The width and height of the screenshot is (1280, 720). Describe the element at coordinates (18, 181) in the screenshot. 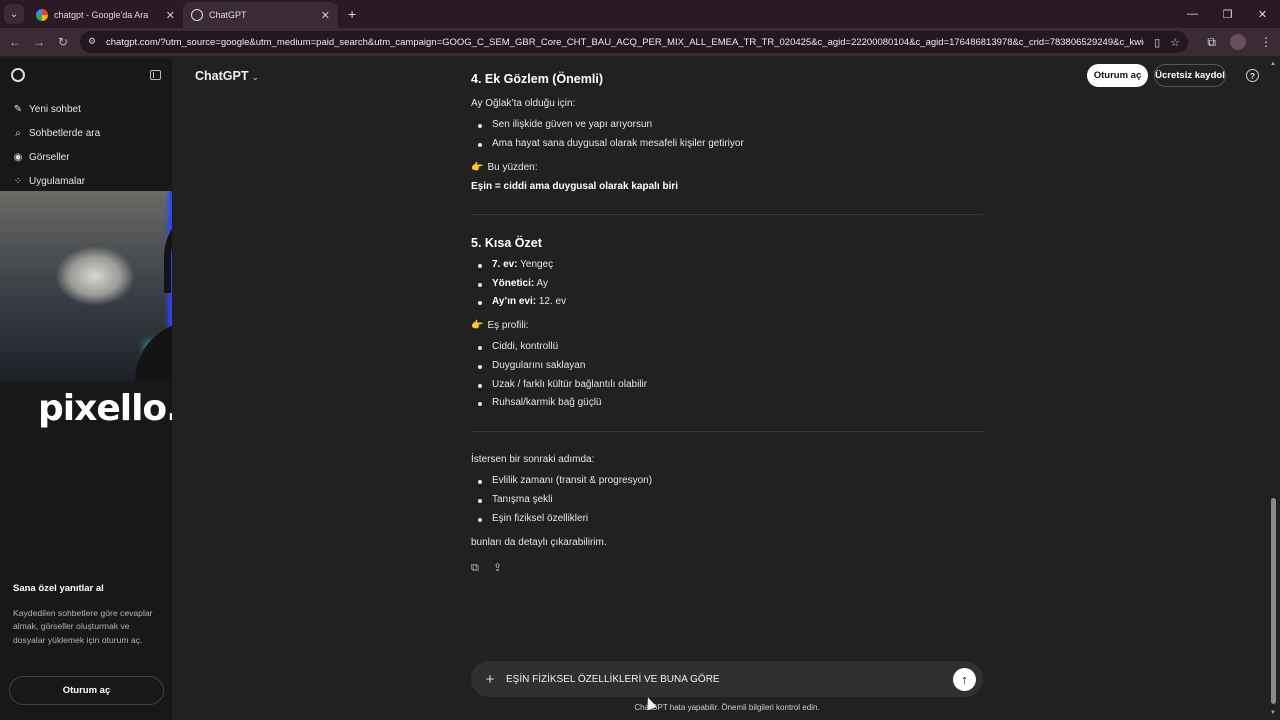

I see `apps-icon: ⁘` at that location.